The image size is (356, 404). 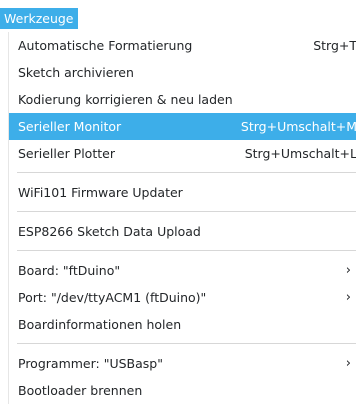 What do you see at coordinates (76, 72) in the screenshot?
I see `menu-item-label: Sketch archivieren` at bounding box center [76, 72].